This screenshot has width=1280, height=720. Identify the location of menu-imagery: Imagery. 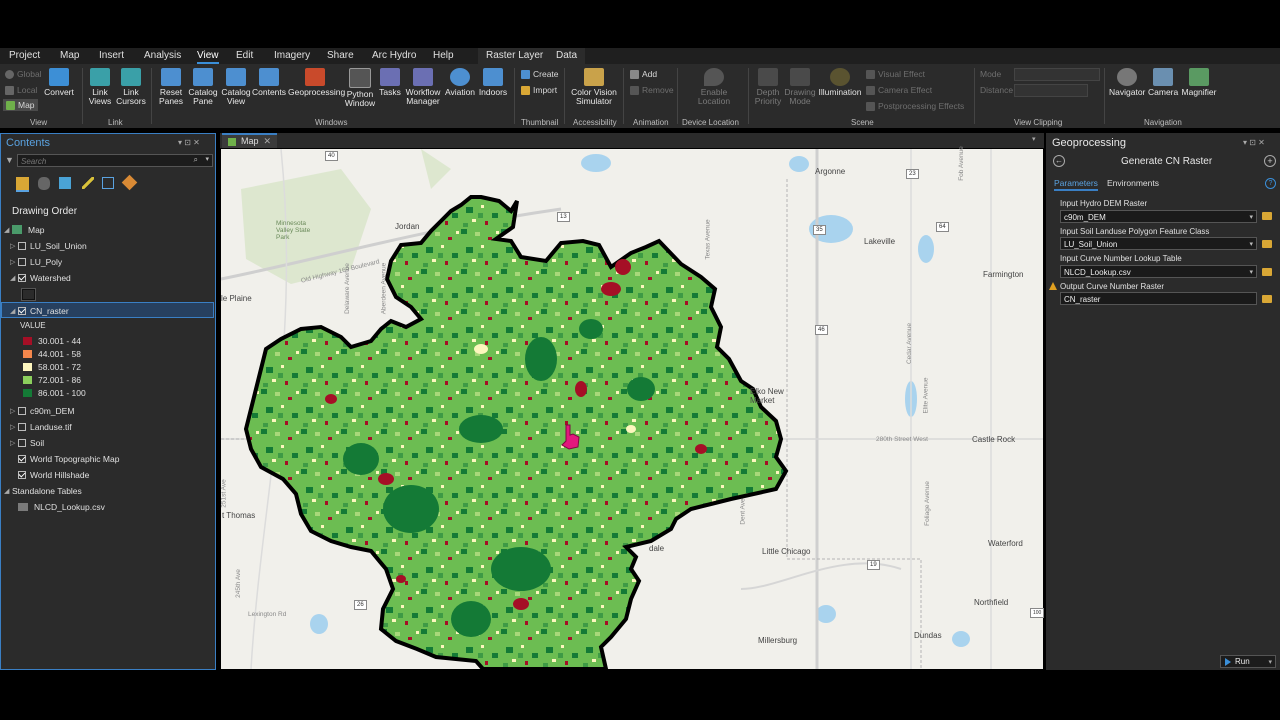
(292, 55).